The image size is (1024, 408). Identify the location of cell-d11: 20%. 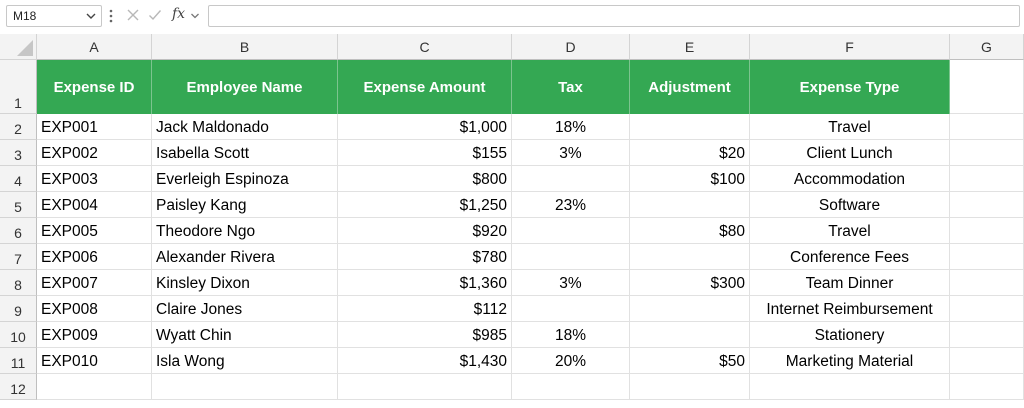
(571, 361).